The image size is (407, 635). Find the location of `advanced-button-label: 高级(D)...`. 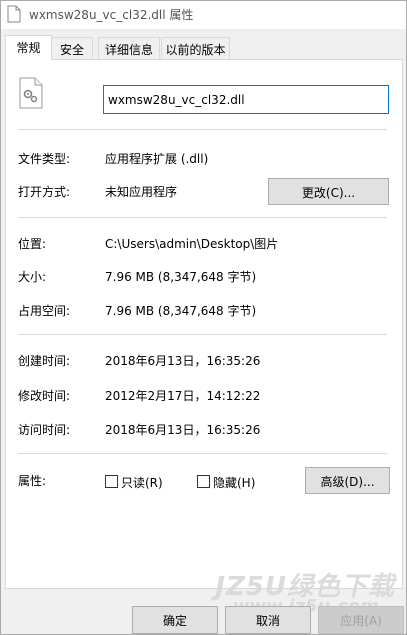

advanced-button-label: 高级(D)... is located at coordinates (347, 482).